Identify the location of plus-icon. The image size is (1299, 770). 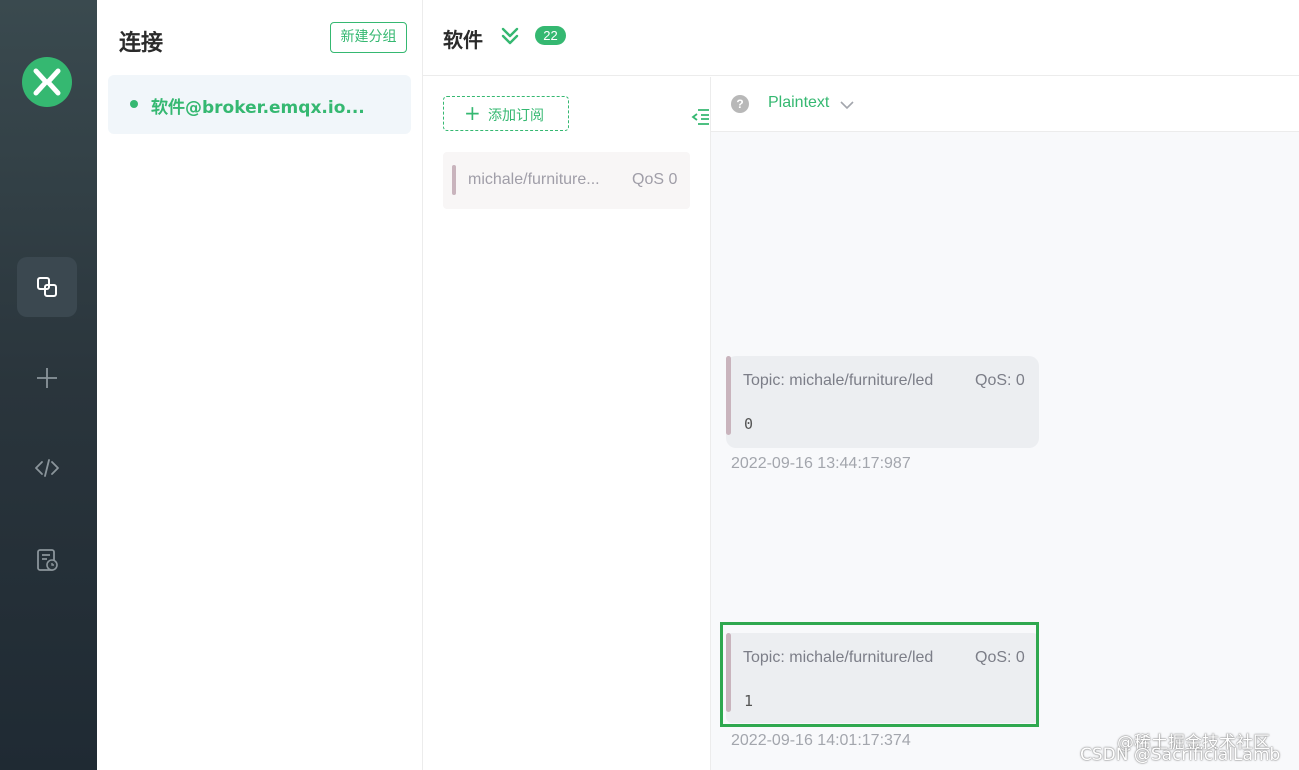
(47, 378).